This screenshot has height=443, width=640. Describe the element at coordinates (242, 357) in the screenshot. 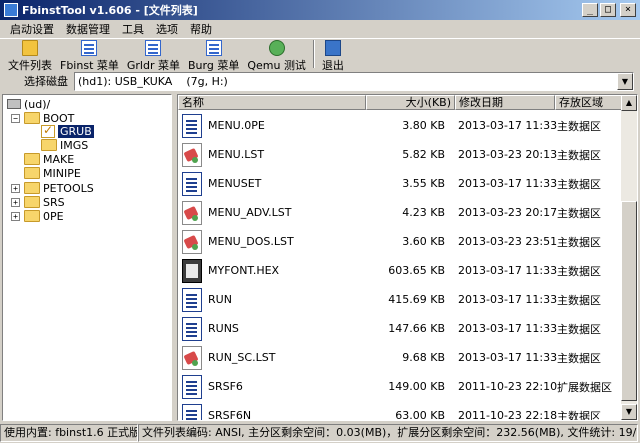

I see `file-name: RUN_SC.LST` at that location.